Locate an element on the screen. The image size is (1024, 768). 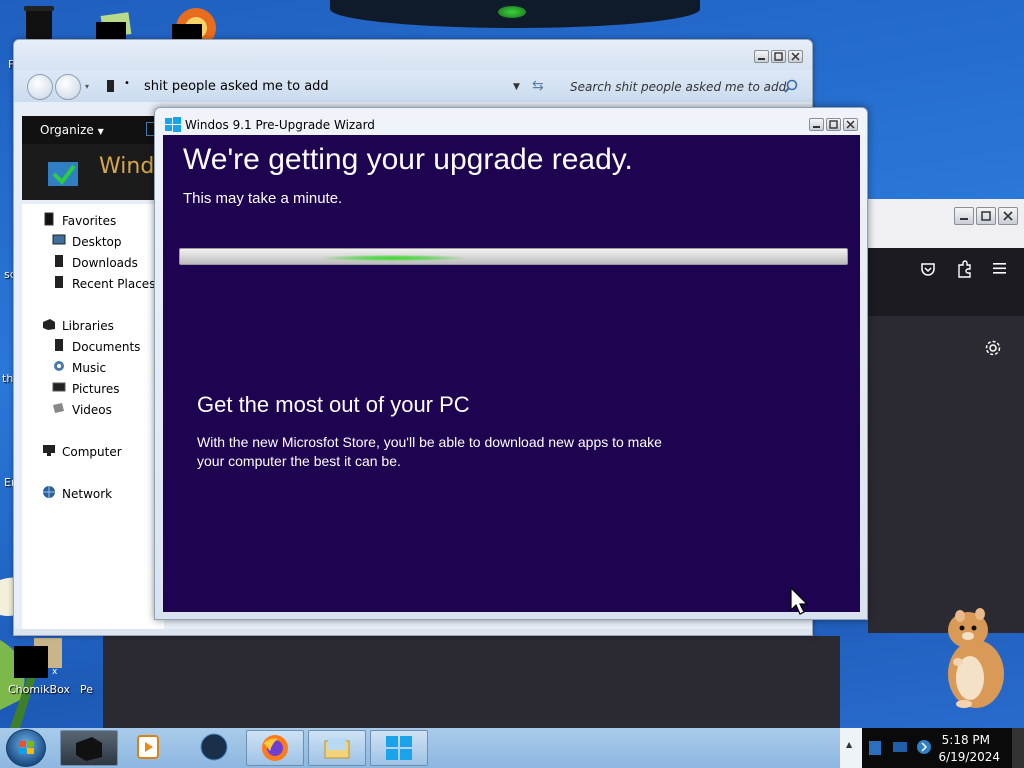
hamster-desktop-pet is located at coordinates (975, 658).